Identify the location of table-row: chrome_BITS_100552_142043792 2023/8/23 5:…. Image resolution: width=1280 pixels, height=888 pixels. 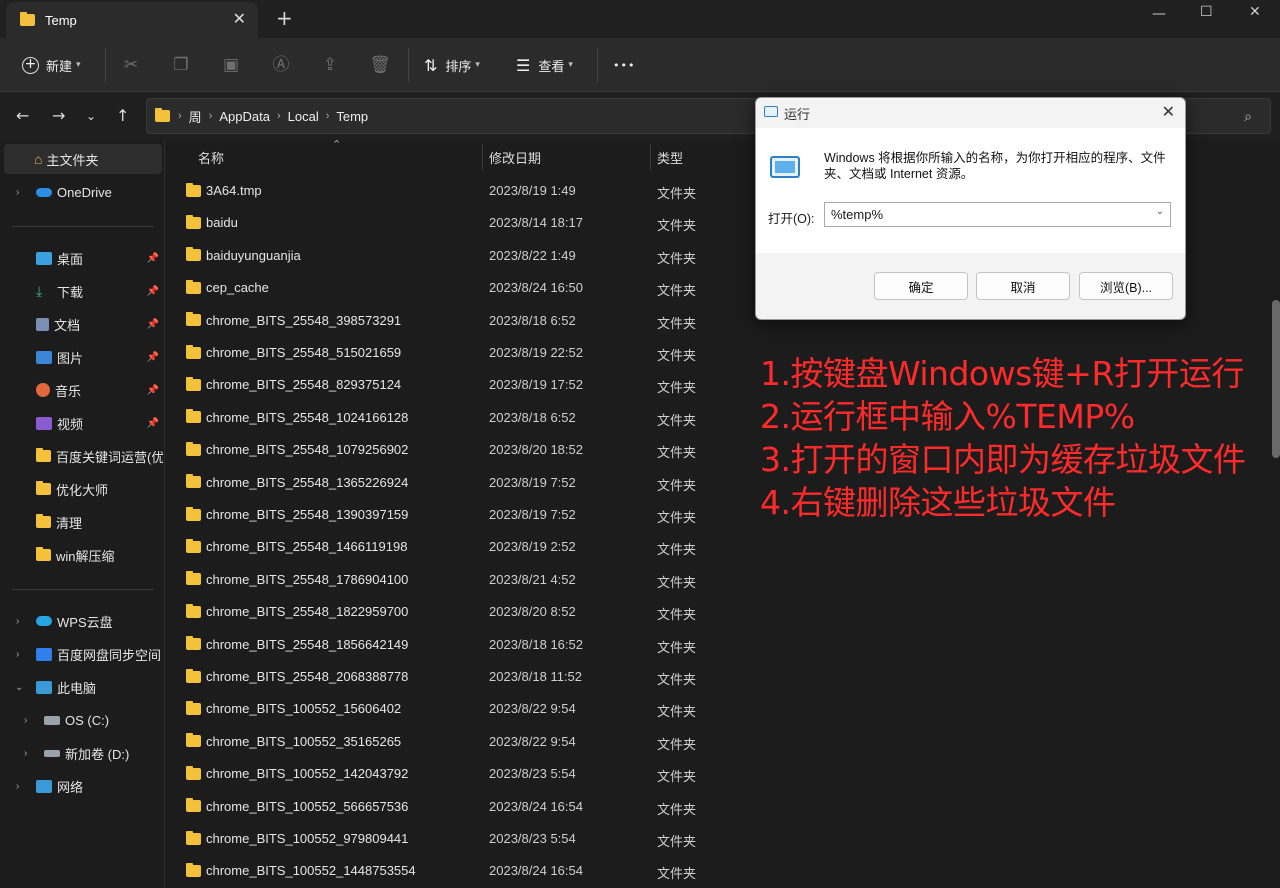
(723, 774).